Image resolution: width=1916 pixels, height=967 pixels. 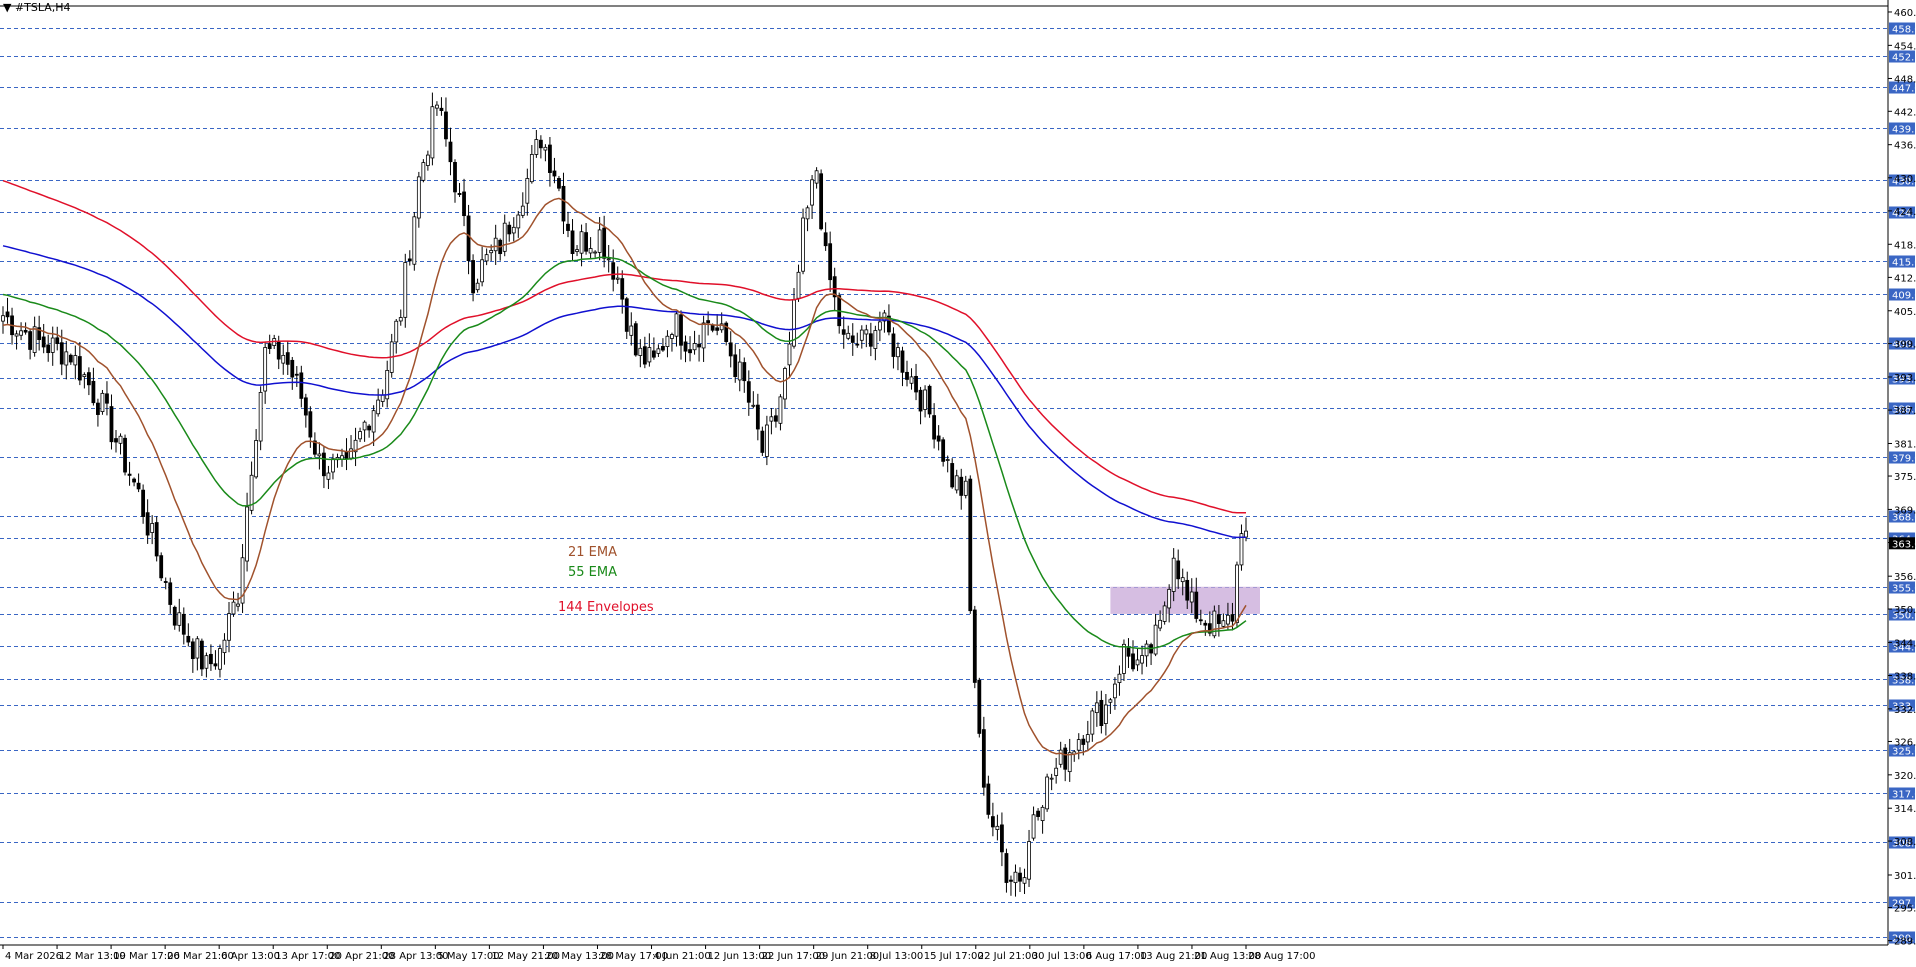 What do you see at coordinates (1905, 577) in the screenshot?
I see `price-tick-label: 356.95` at bounding box center [1905, 577].